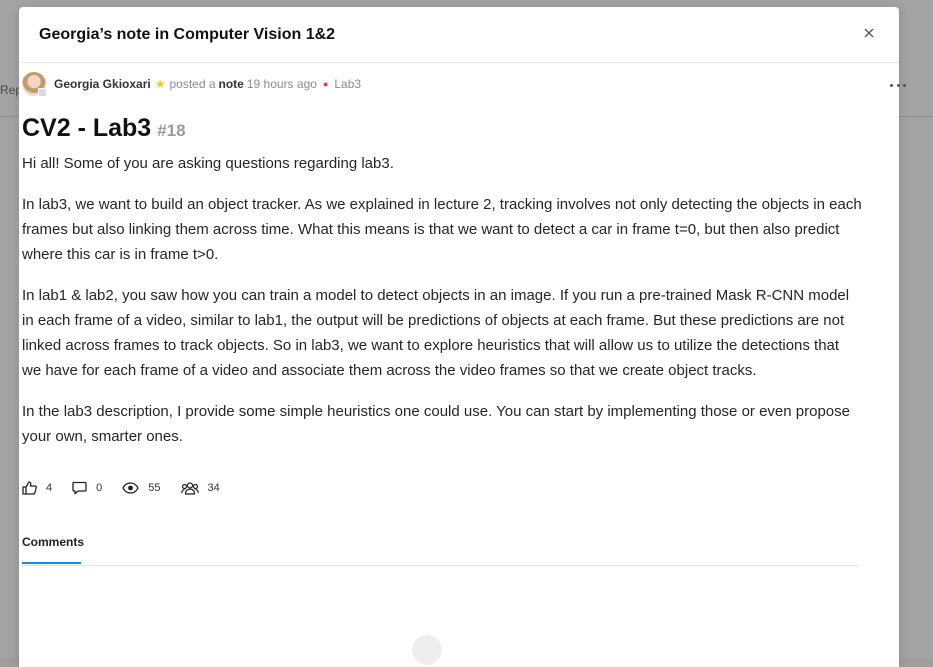 This screenshot has height=667, width=933. Describe the element at coordinates (87, 128) in the screenshot. I see `post-title: CV2 - Lab3` at that location.